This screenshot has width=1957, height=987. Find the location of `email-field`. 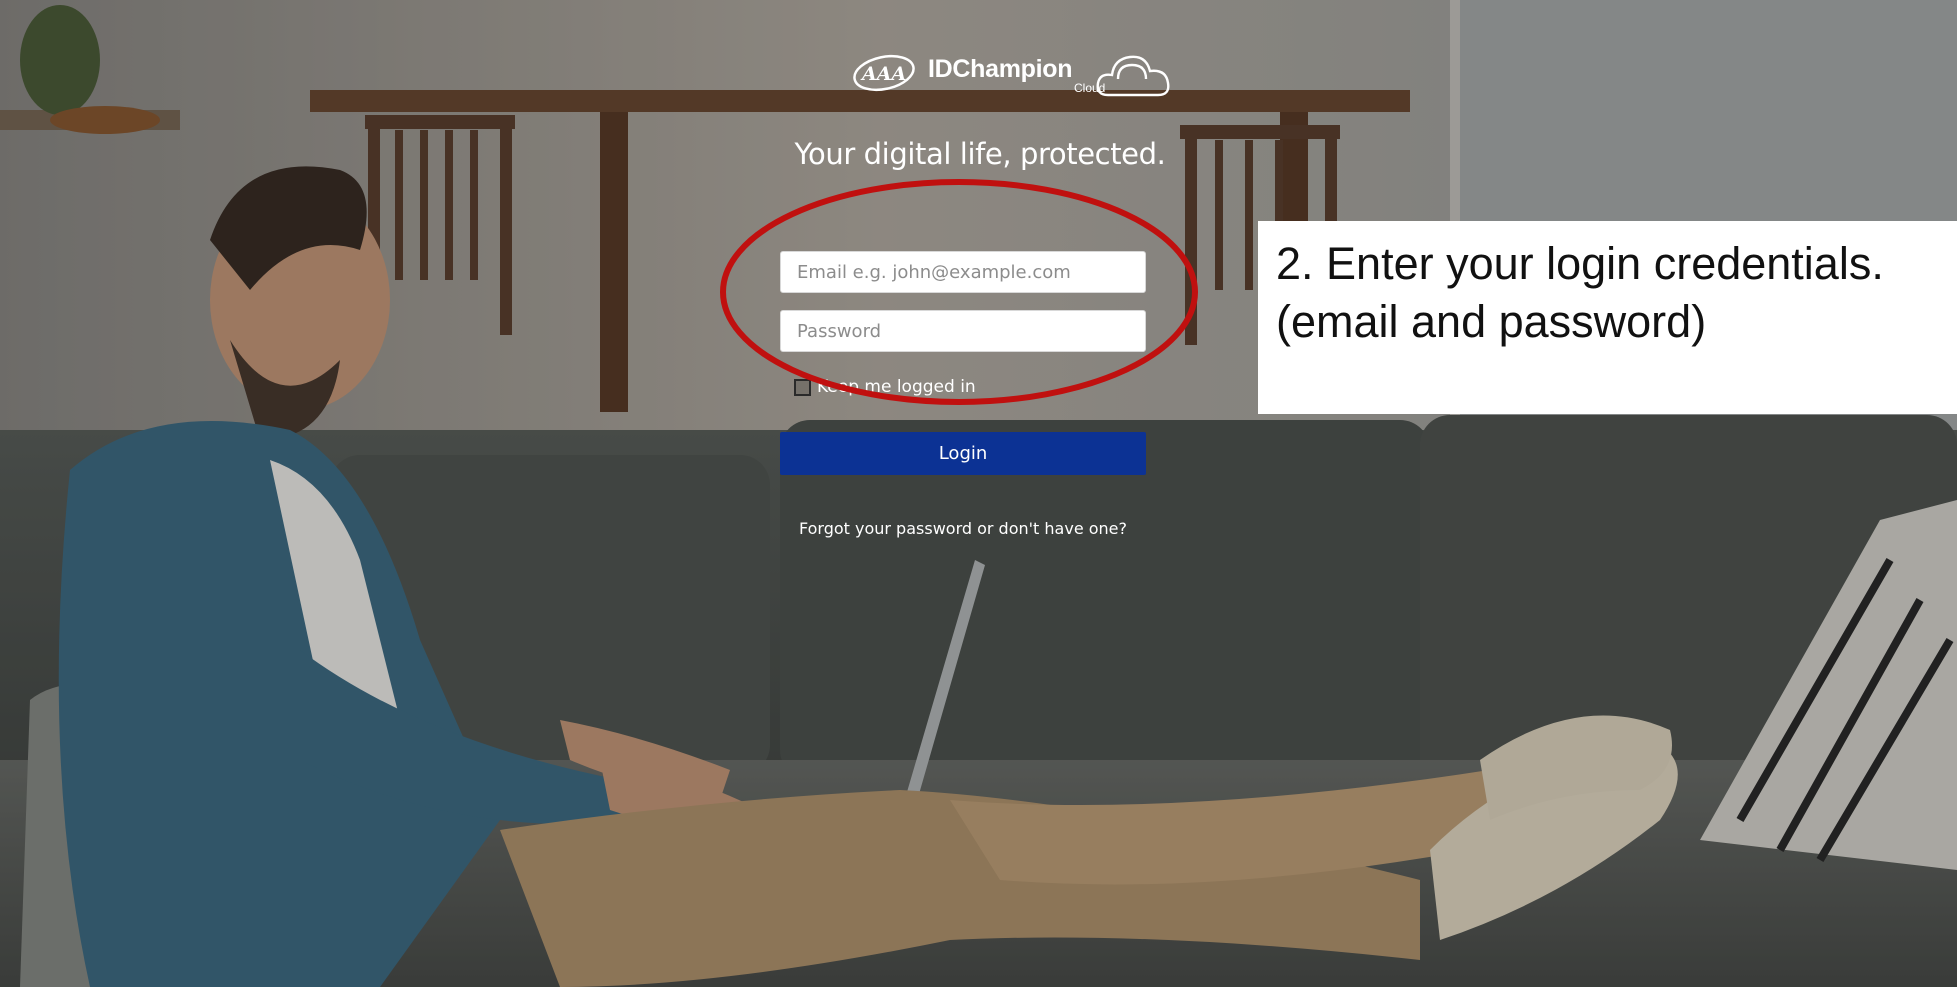

email-field is located at coordinates (963, 272).